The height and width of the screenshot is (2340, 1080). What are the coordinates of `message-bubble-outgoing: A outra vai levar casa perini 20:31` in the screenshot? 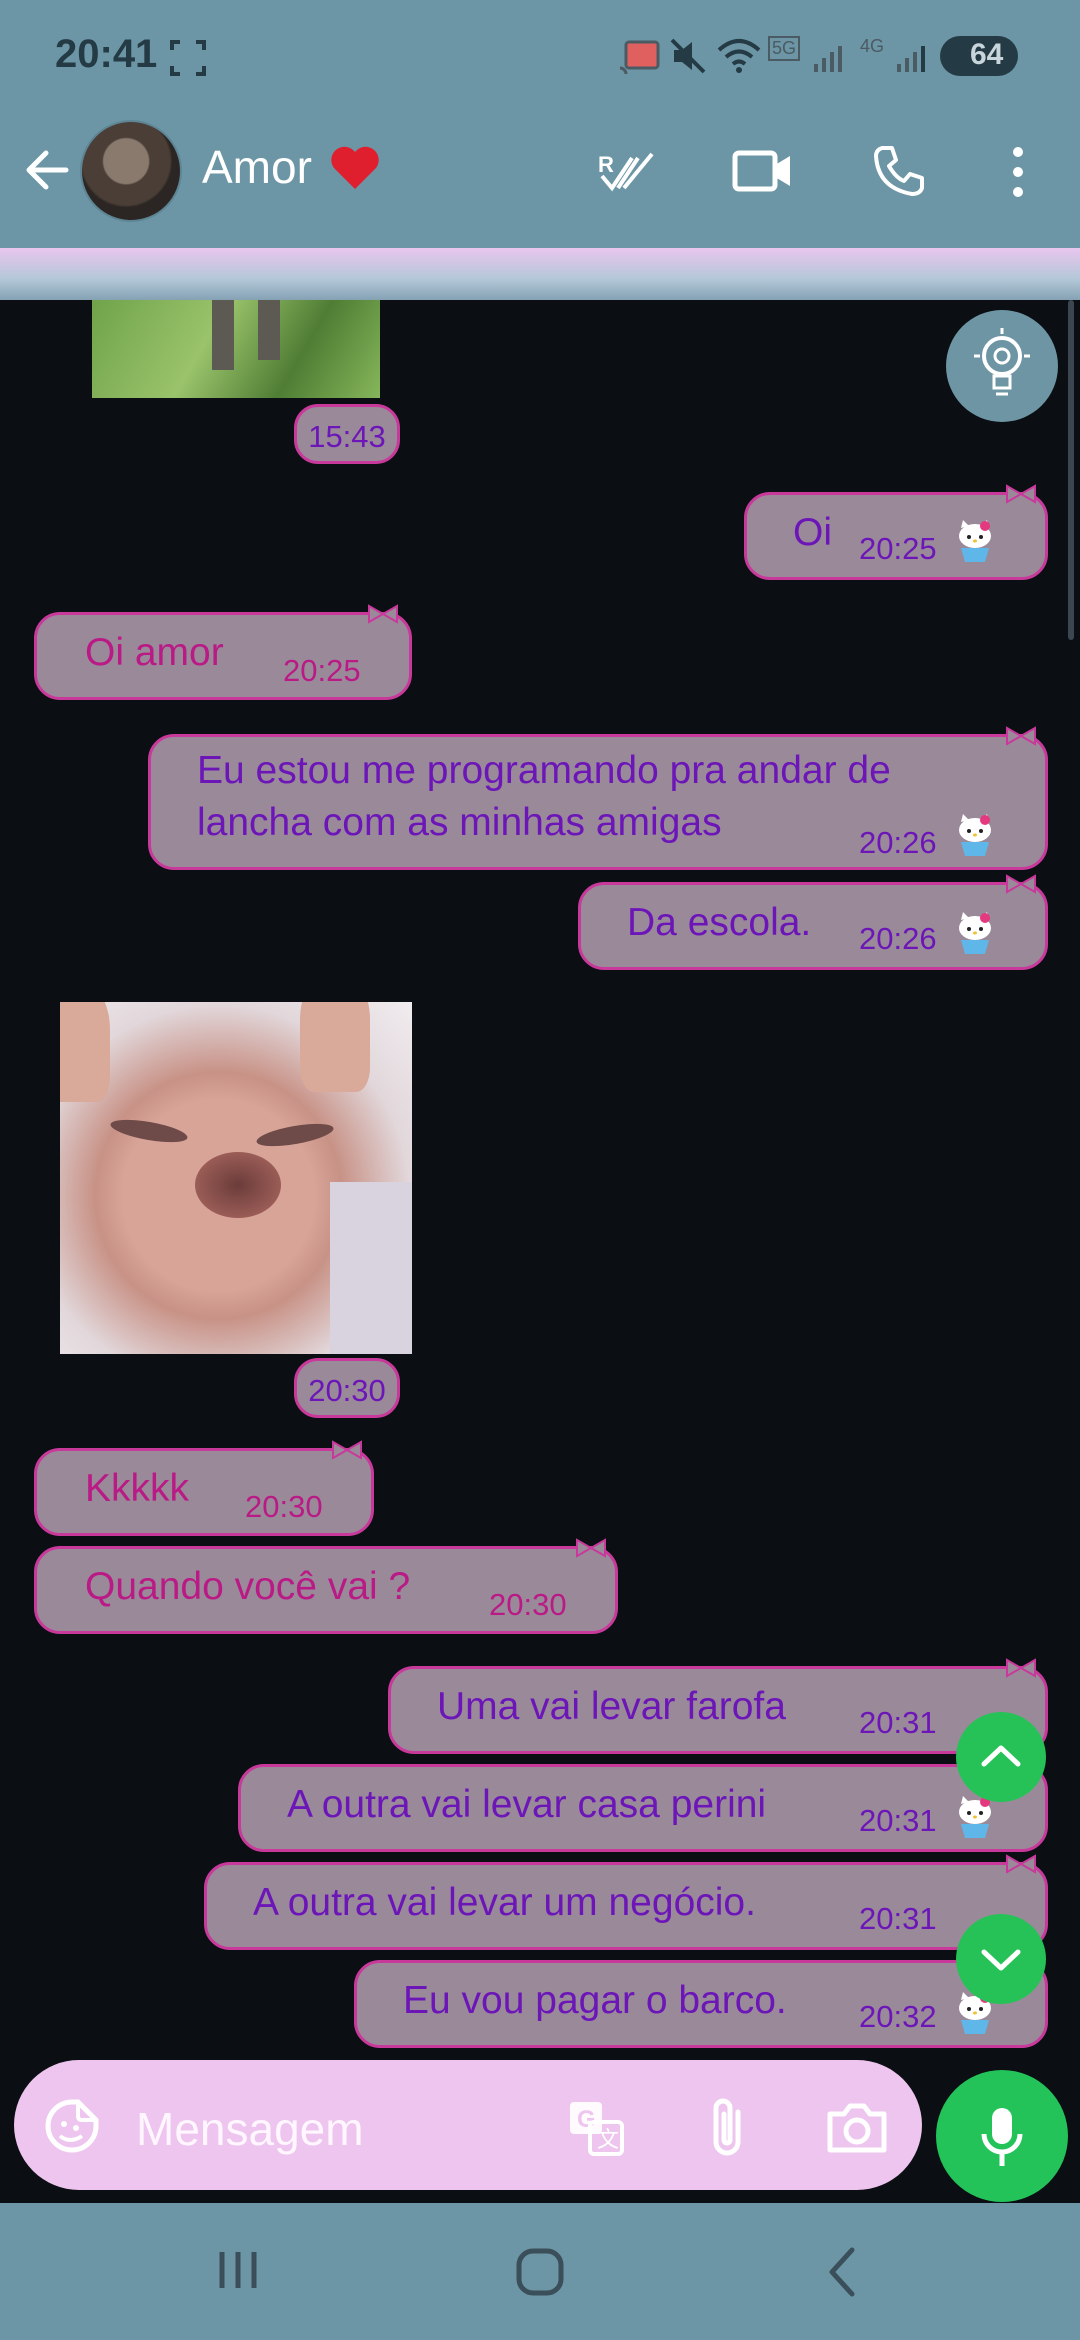 It's located at (643, 1808).